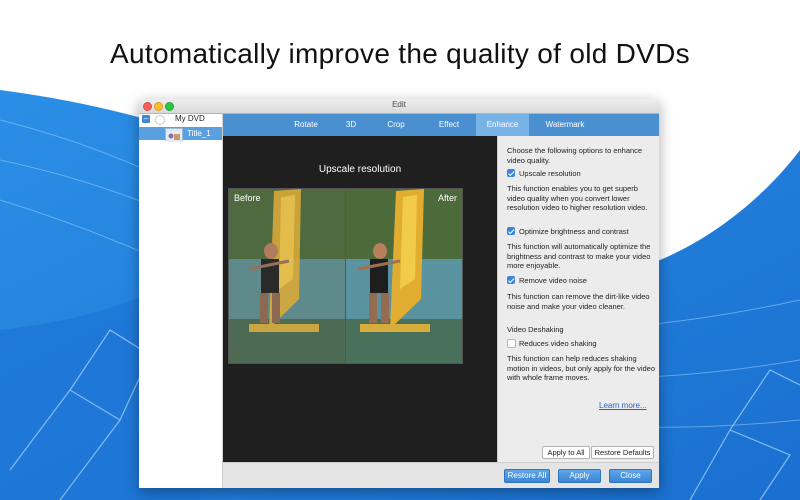 The height and width of the screenshot is (500, 800). What do you see at coordinates (535, 329) in the screenshot?
I see `deshake-heading: Video Deshaking` at bounding box center [535, 329].